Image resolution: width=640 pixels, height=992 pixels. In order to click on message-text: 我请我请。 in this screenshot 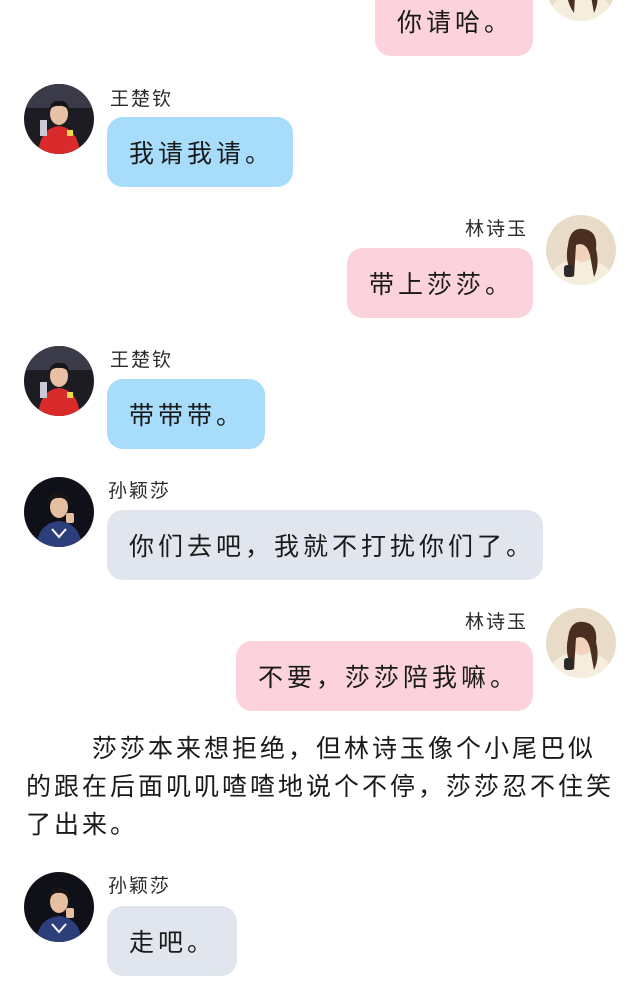, I will do `click(202, 153)`.